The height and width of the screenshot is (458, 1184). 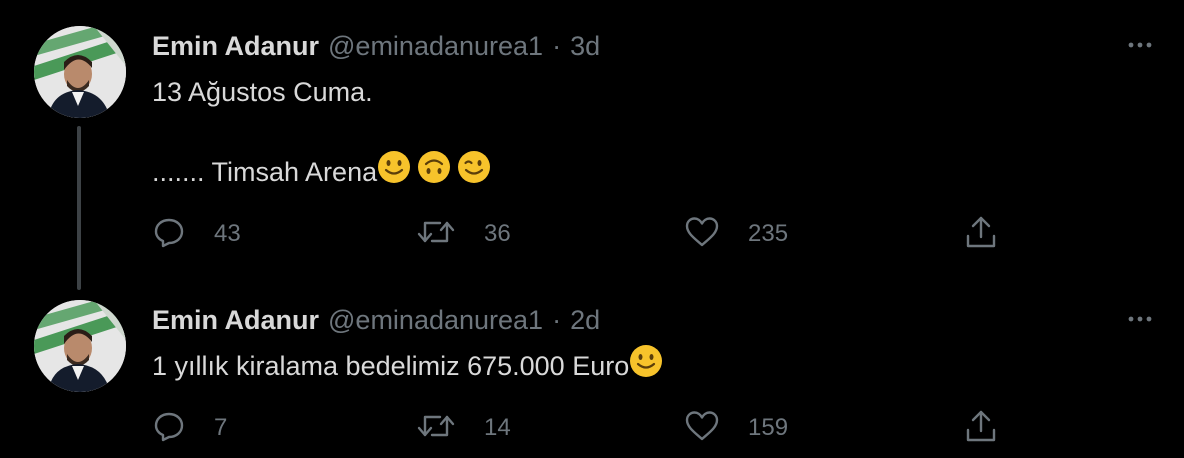 I want to click on winking-face-icon, so click(x=474, y=171).